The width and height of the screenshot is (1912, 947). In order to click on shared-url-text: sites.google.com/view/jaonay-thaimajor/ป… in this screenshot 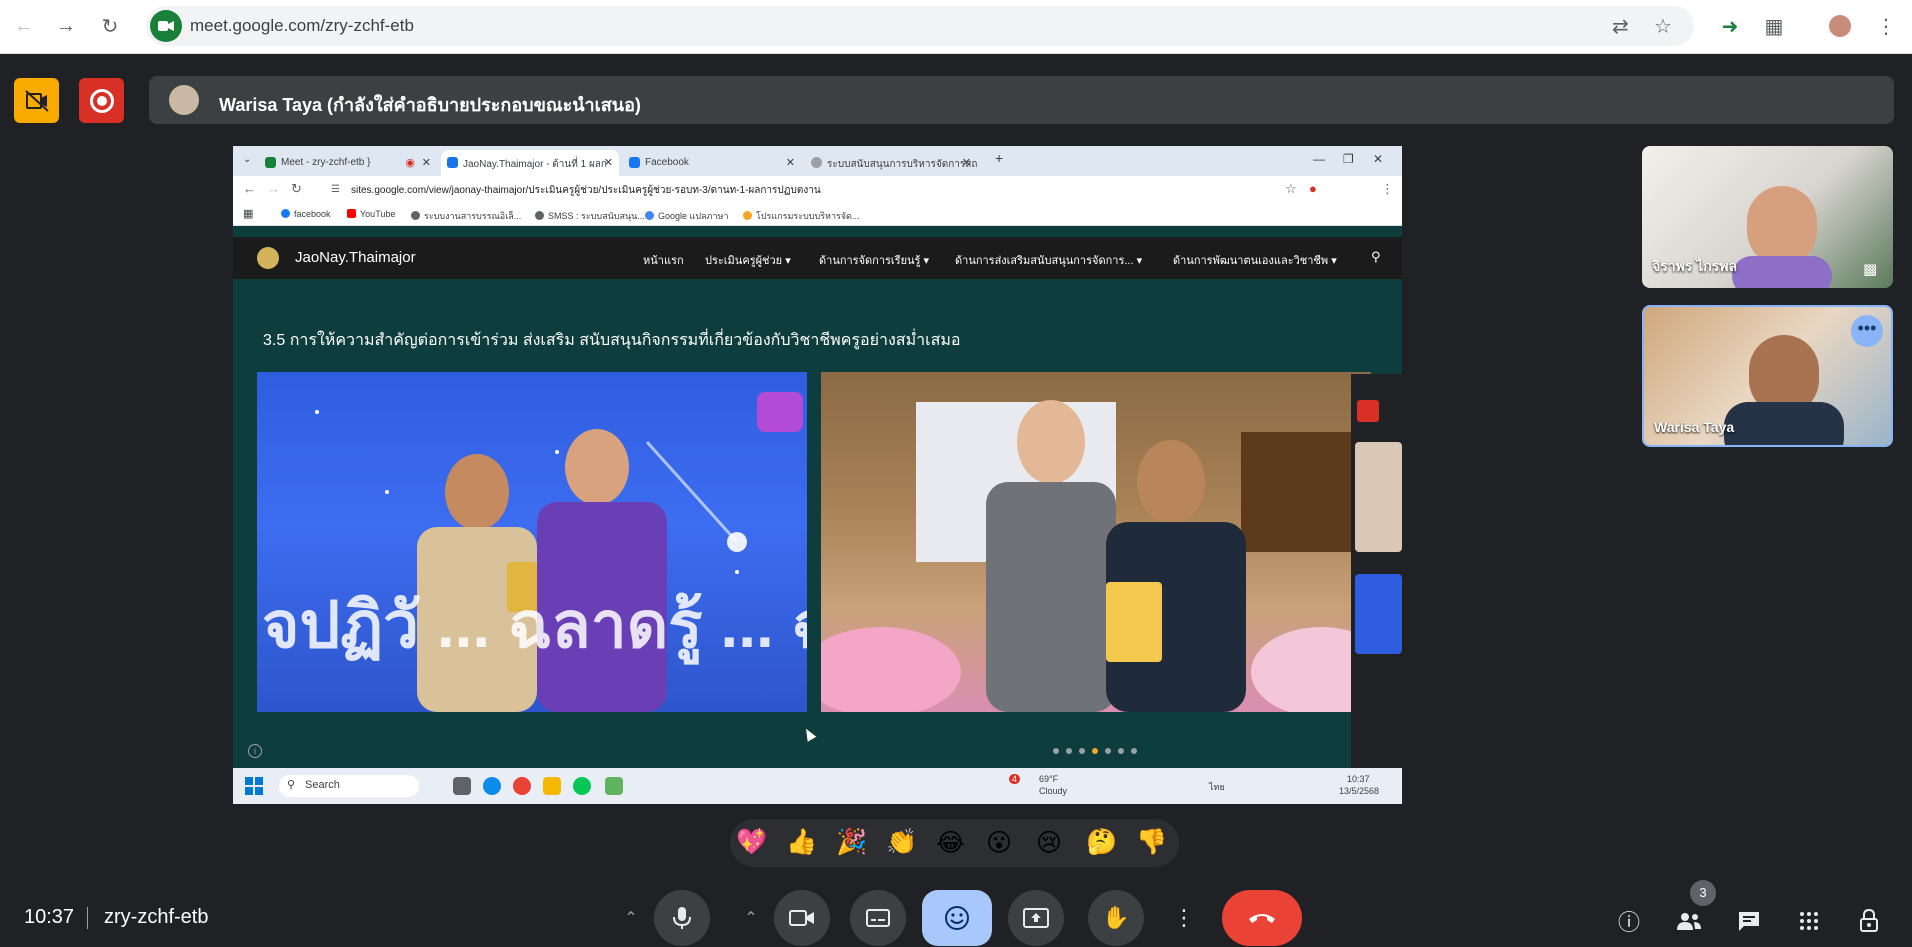, I will do `click(586, 190)`.